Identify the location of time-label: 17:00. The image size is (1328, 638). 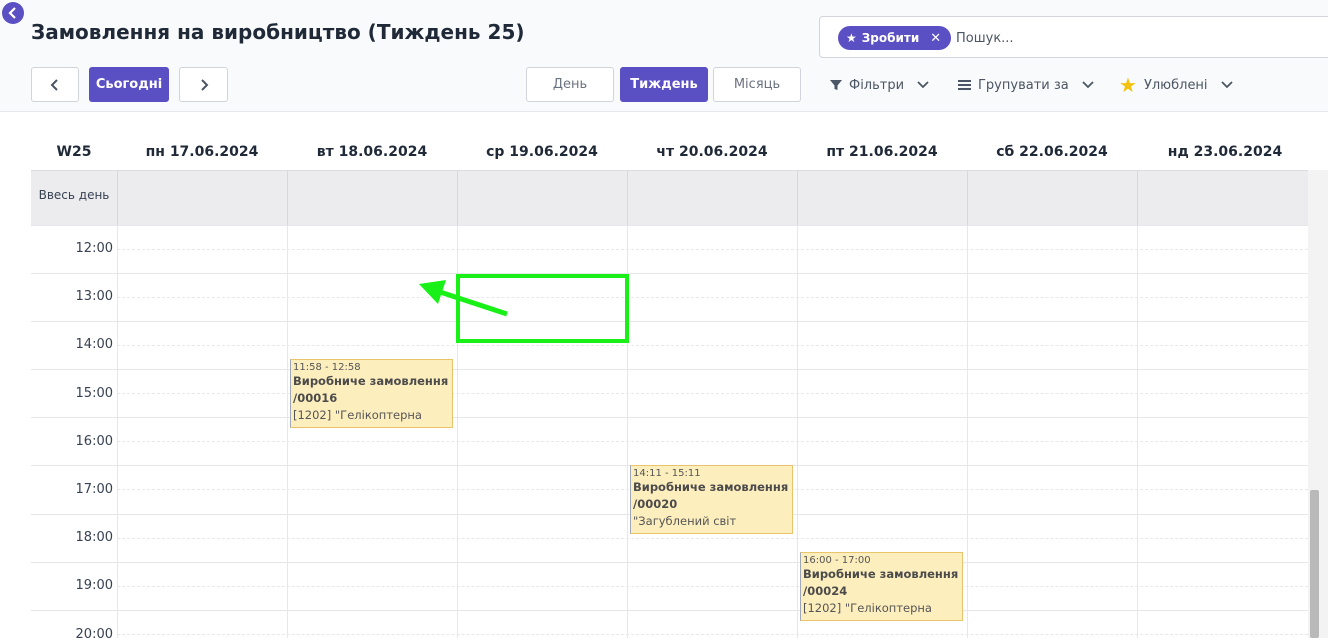
(94, 489).